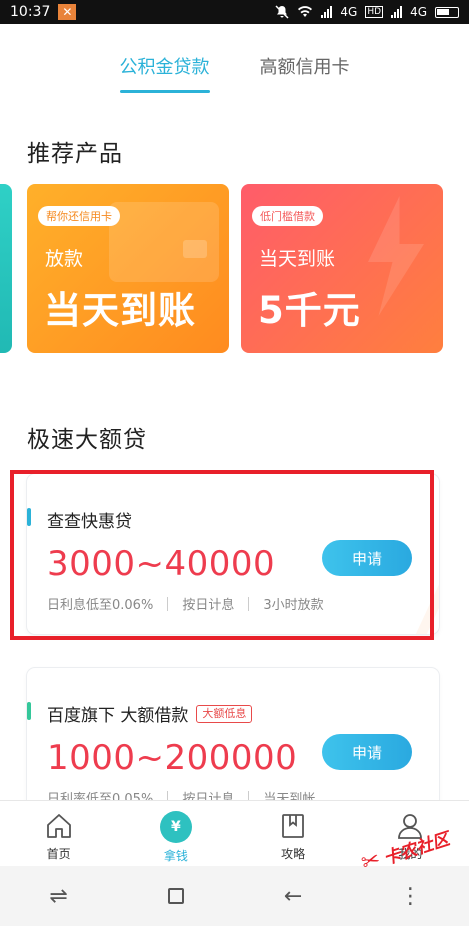  What do you see at coordinates (175, 827) in the screenshot?
I see `money-icon: ¥` at bounding box center [175, 827].